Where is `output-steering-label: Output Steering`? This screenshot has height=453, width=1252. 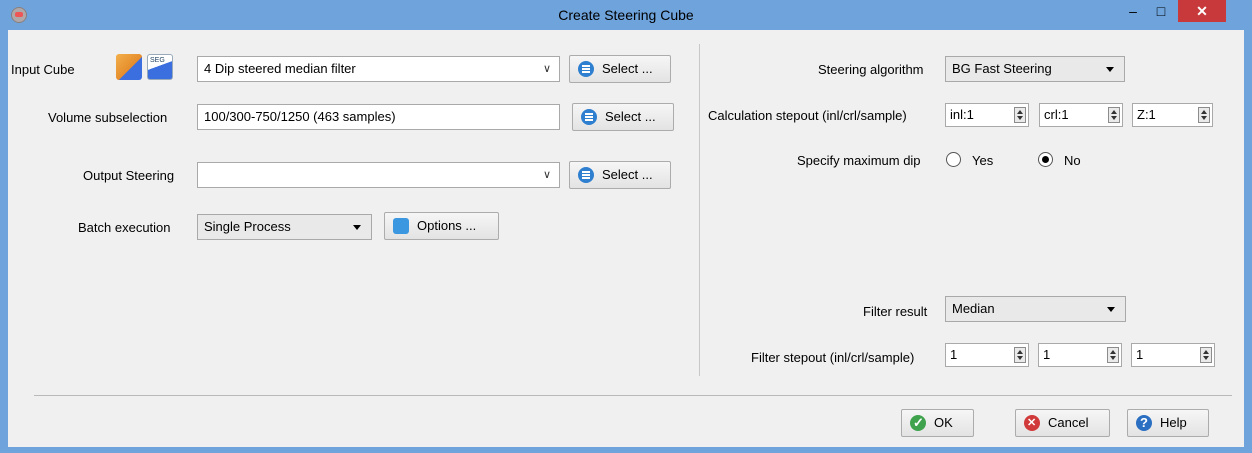 output-steering-label: Output Steering is located at coordinates (129, 175).